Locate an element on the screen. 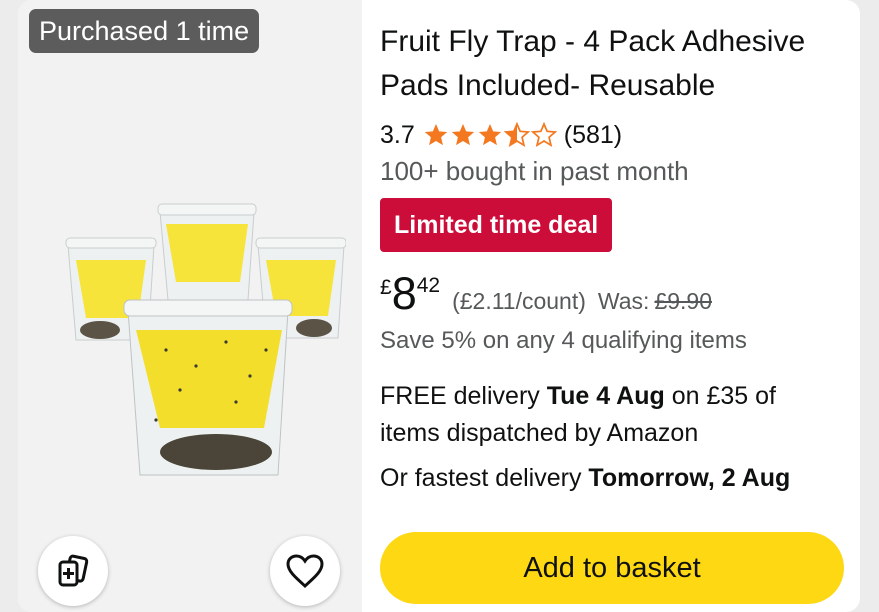 The height and width of the screenshot is (612, 879). save-offer: Save 5% on any 4 qualifying items is located at coordinates (563, 341).